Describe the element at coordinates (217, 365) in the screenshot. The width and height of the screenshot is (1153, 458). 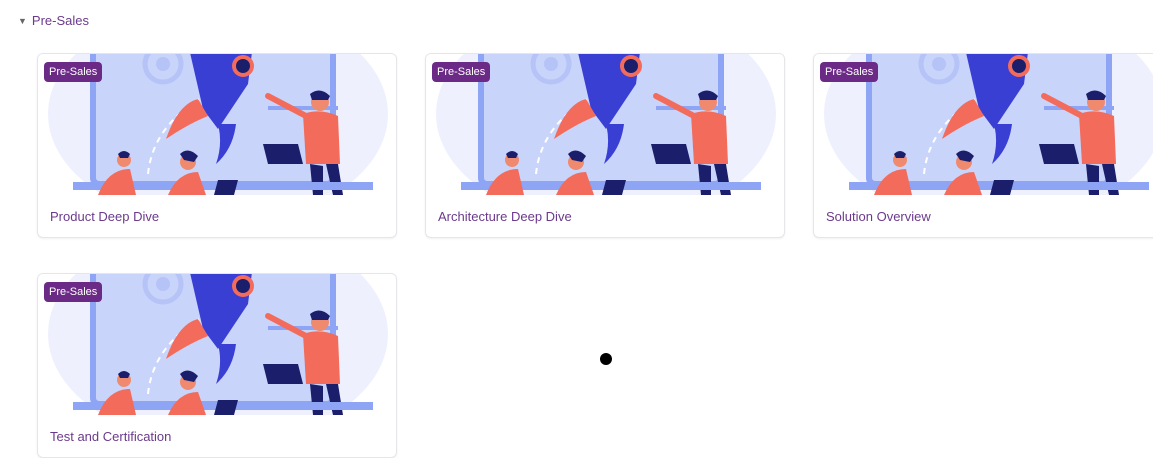
I see `course-card-test-and-certification: Pre-Sales Test and Certification` at that location.